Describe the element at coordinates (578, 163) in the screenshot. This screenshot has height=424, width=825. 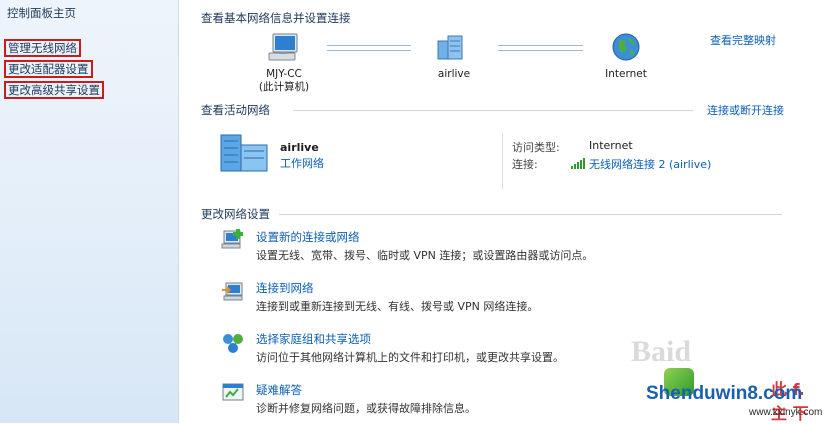
I see `signal-strength-icon` at that location.